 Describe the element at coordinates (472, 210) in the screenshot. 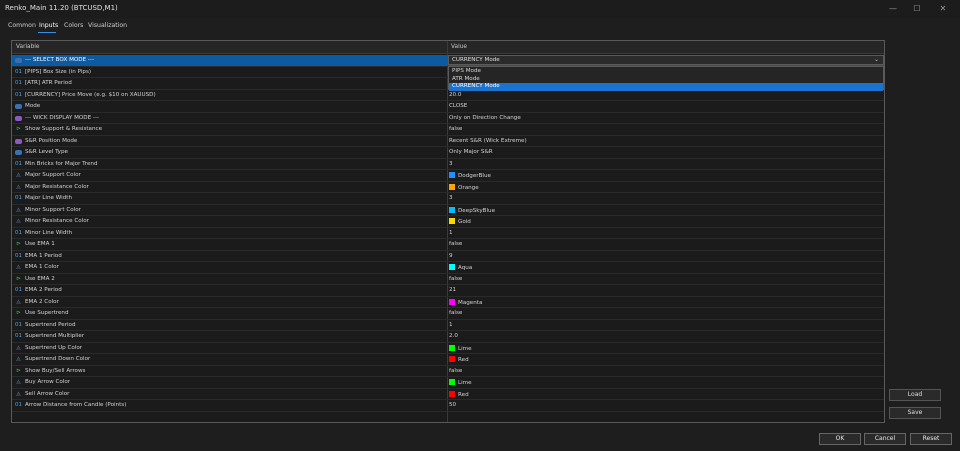

I see `row-value: DeepSkyBlue` at that location.